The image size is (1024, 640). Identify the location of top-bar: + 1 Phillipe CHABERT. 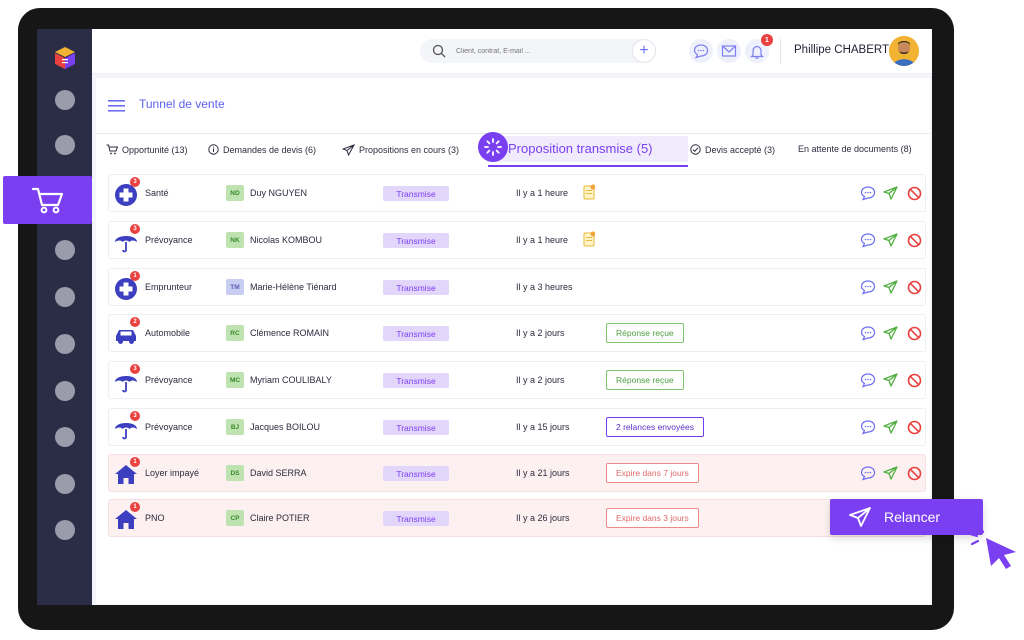
(512, 51).